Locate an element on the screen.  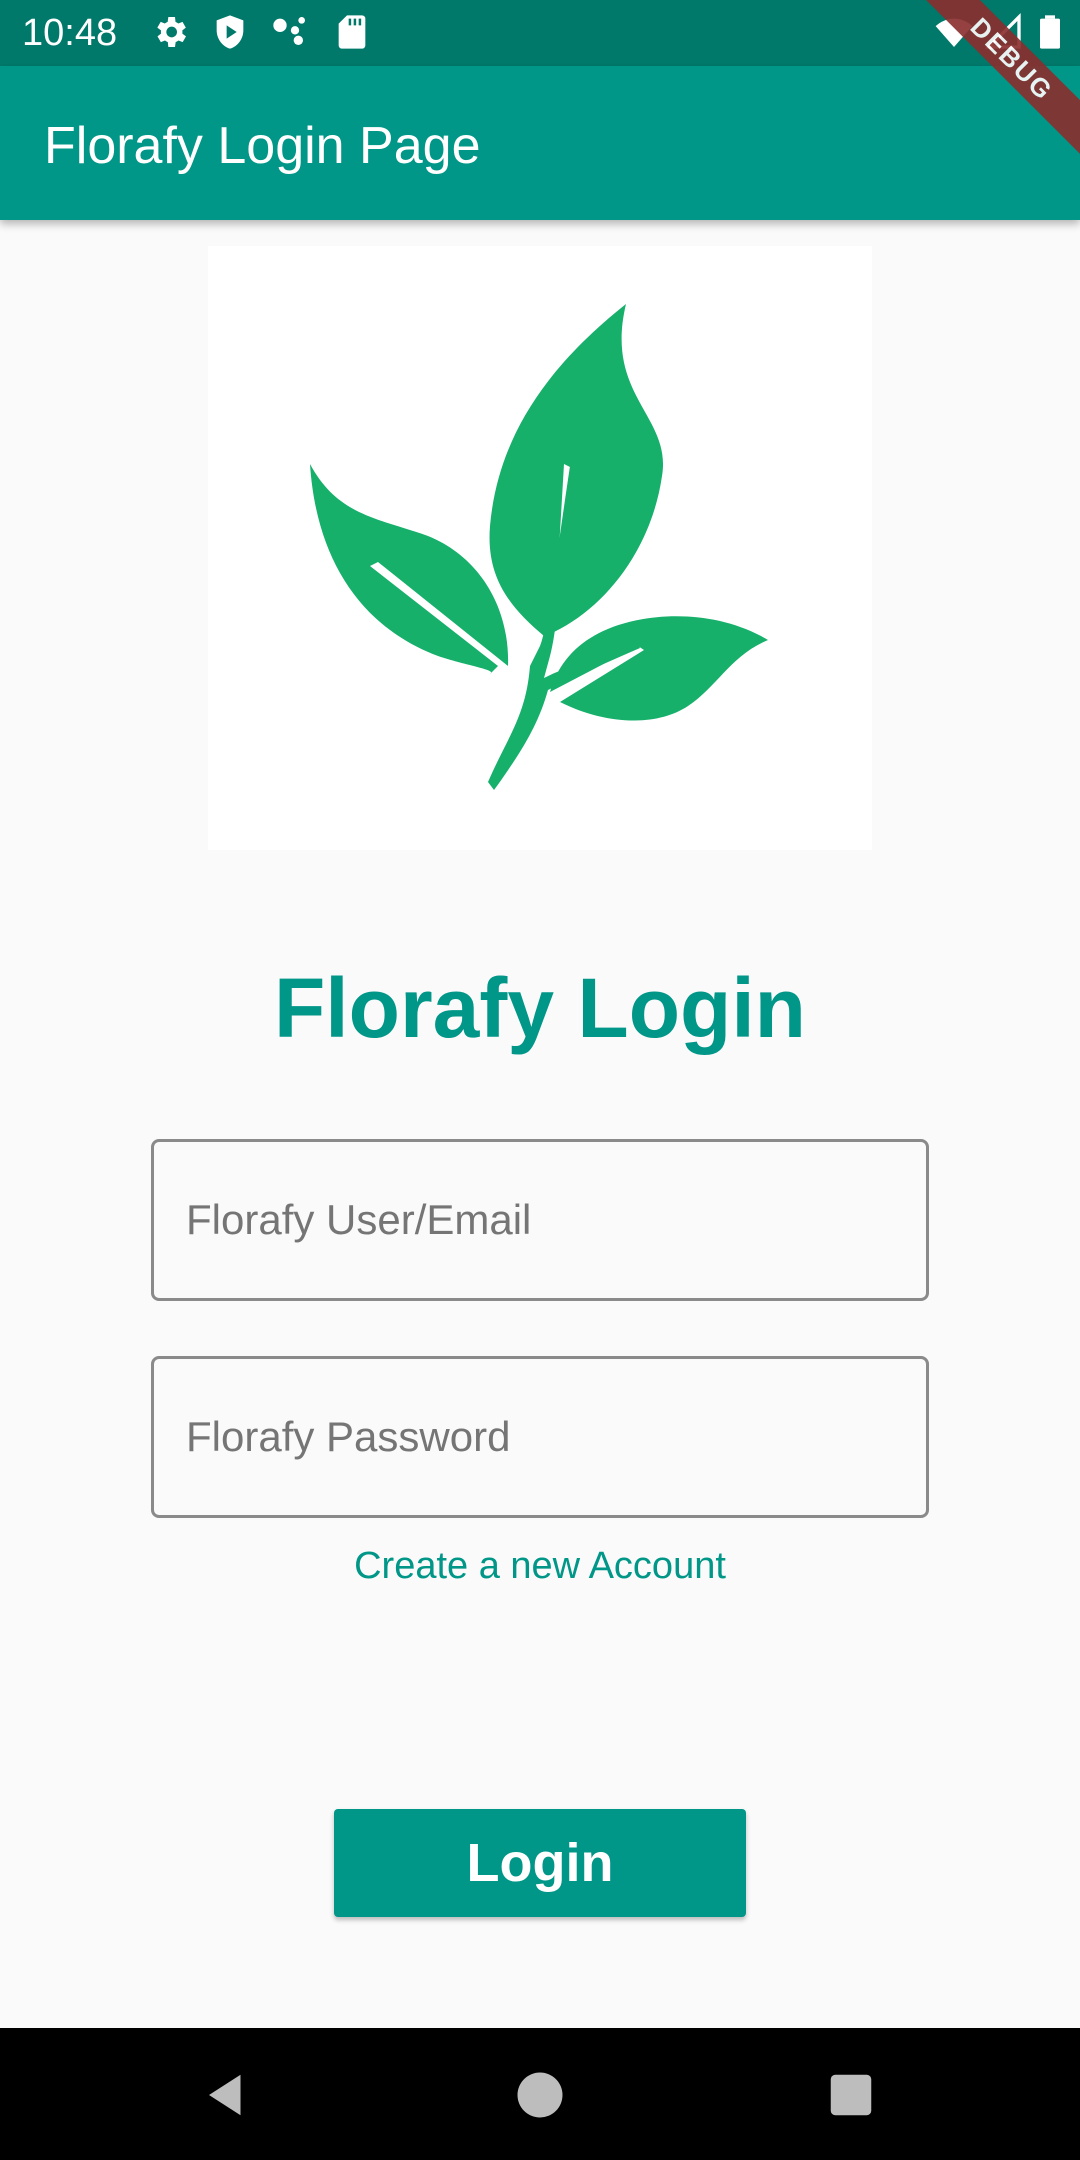
recents-icon is located at coordinates (851, 2095).